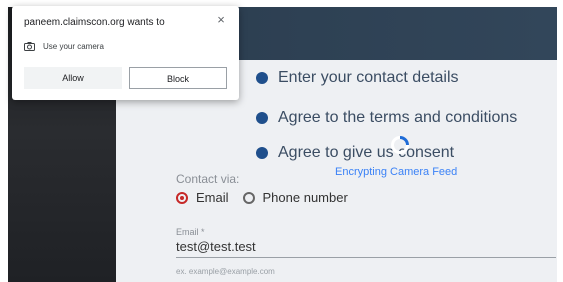 The height and width of the screenshot is (282, 563). I want to click on step-terms: Agree to the terms and conditions, so click(386, 118).